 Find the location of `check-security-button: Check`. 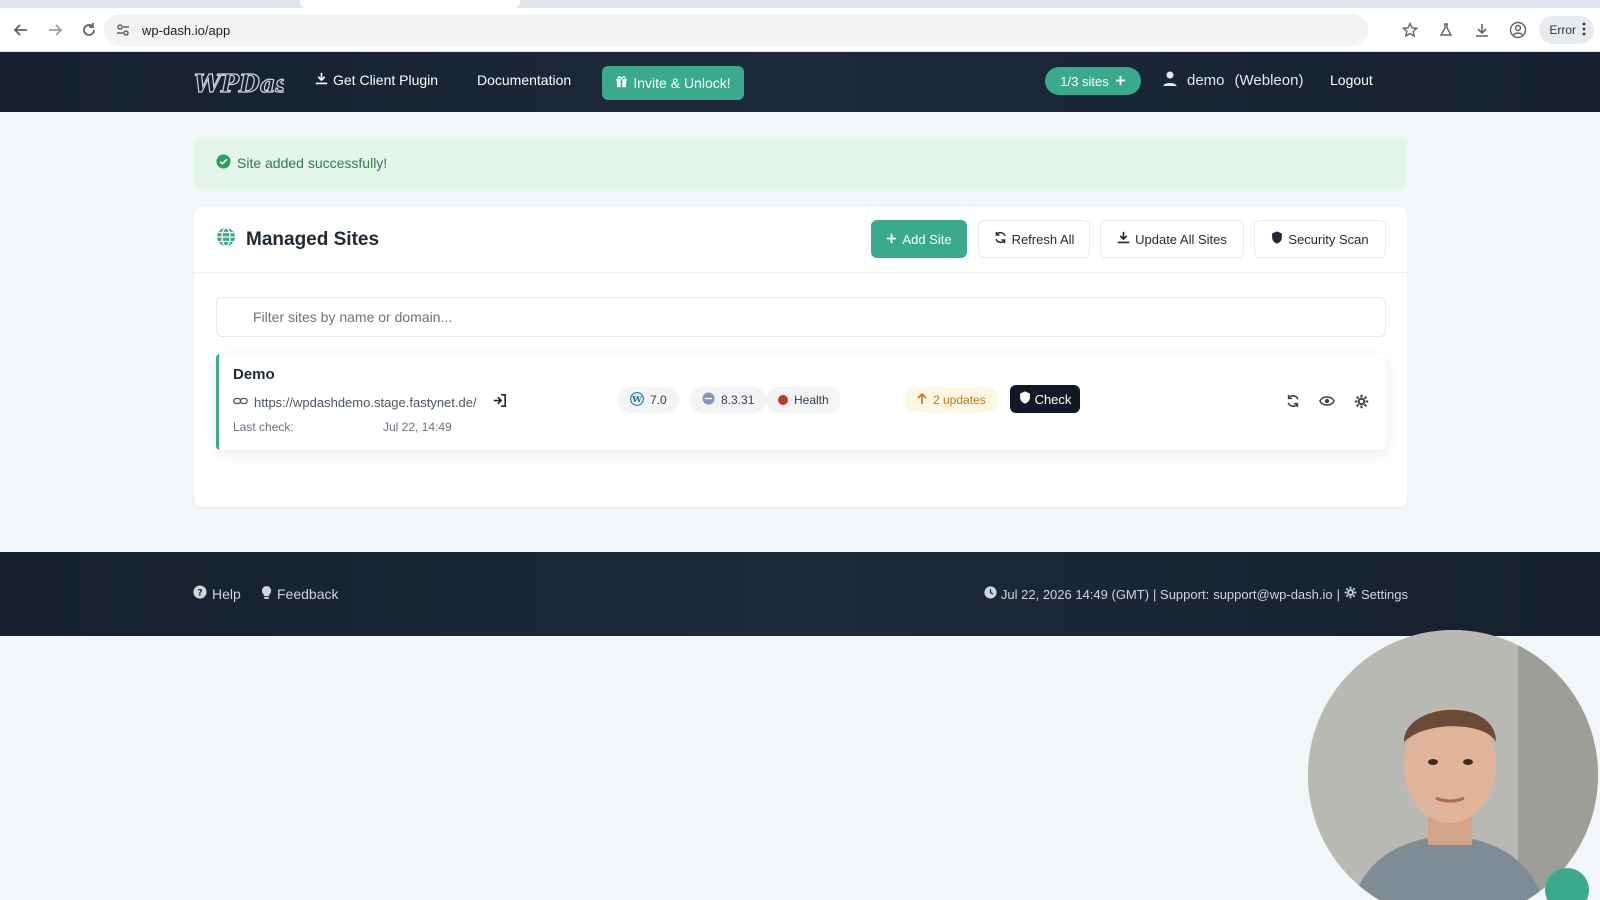

check-security-button: Check is located at coordinates (1045, 399).